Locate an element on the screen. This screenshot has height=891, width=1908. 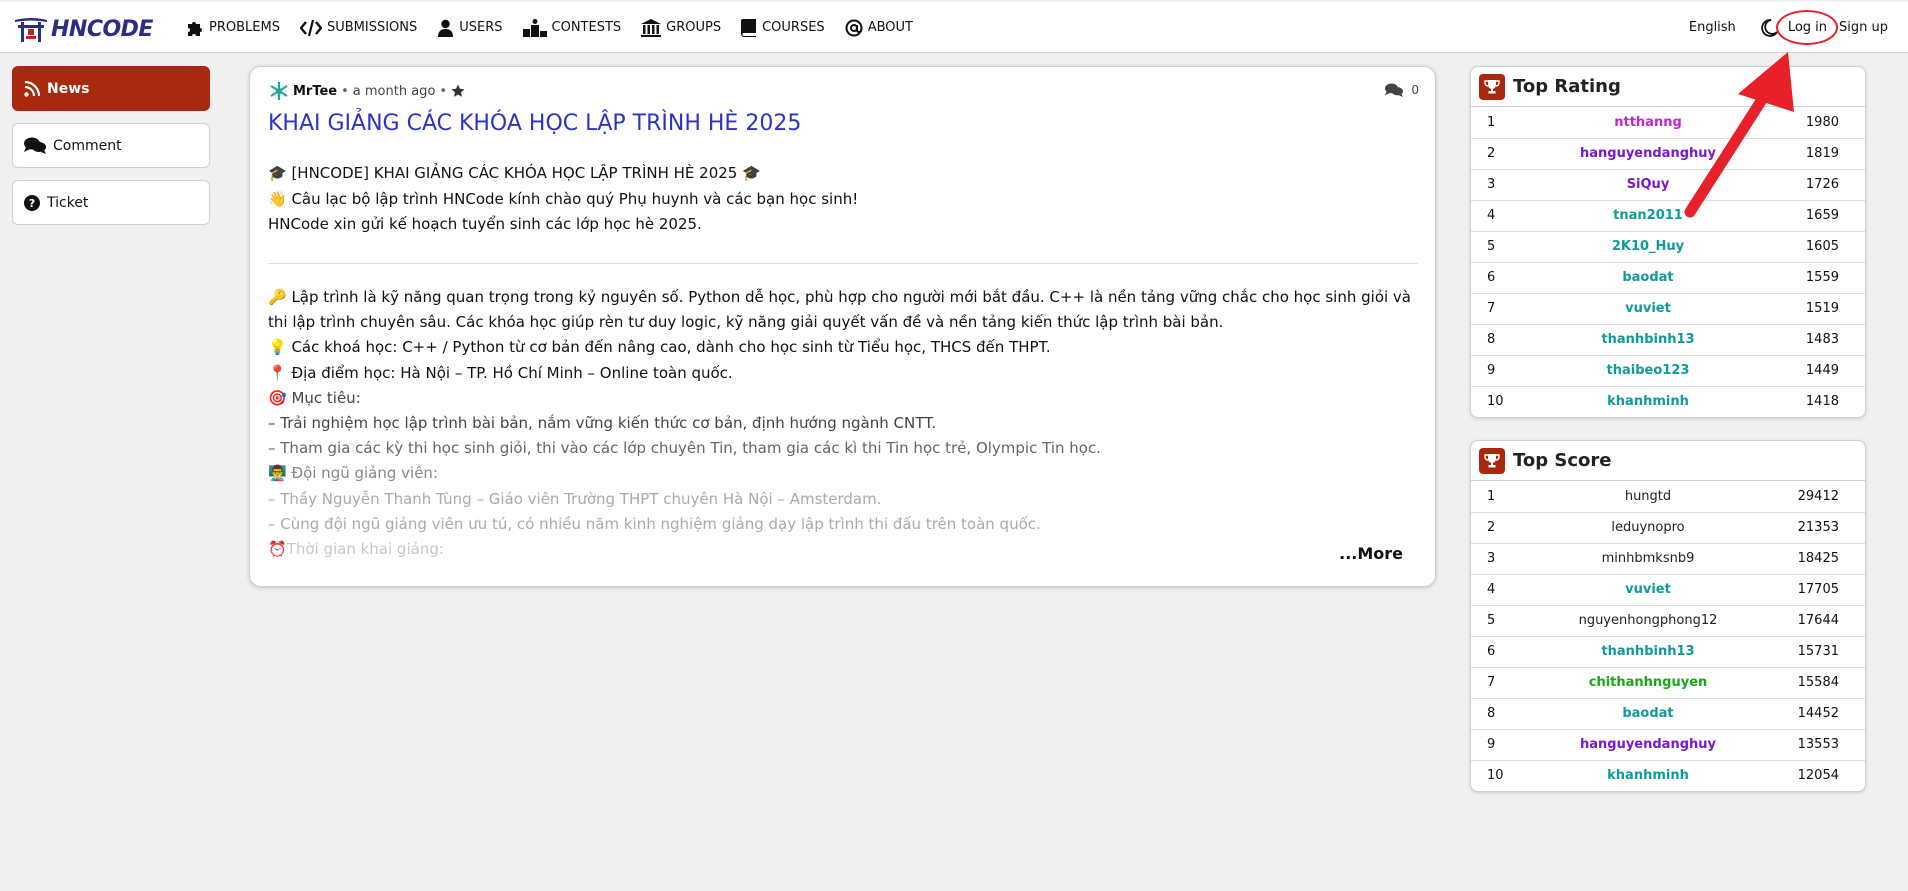
nav-about: ABOUT is located at coordinates (879, 28).